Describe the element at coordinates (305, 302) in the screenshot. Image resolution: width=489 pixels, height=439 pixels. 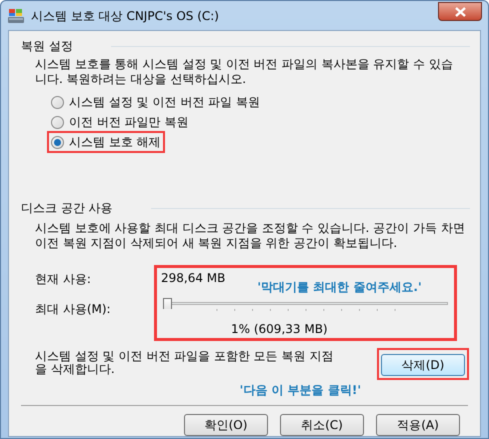
I see `slider` at that location.